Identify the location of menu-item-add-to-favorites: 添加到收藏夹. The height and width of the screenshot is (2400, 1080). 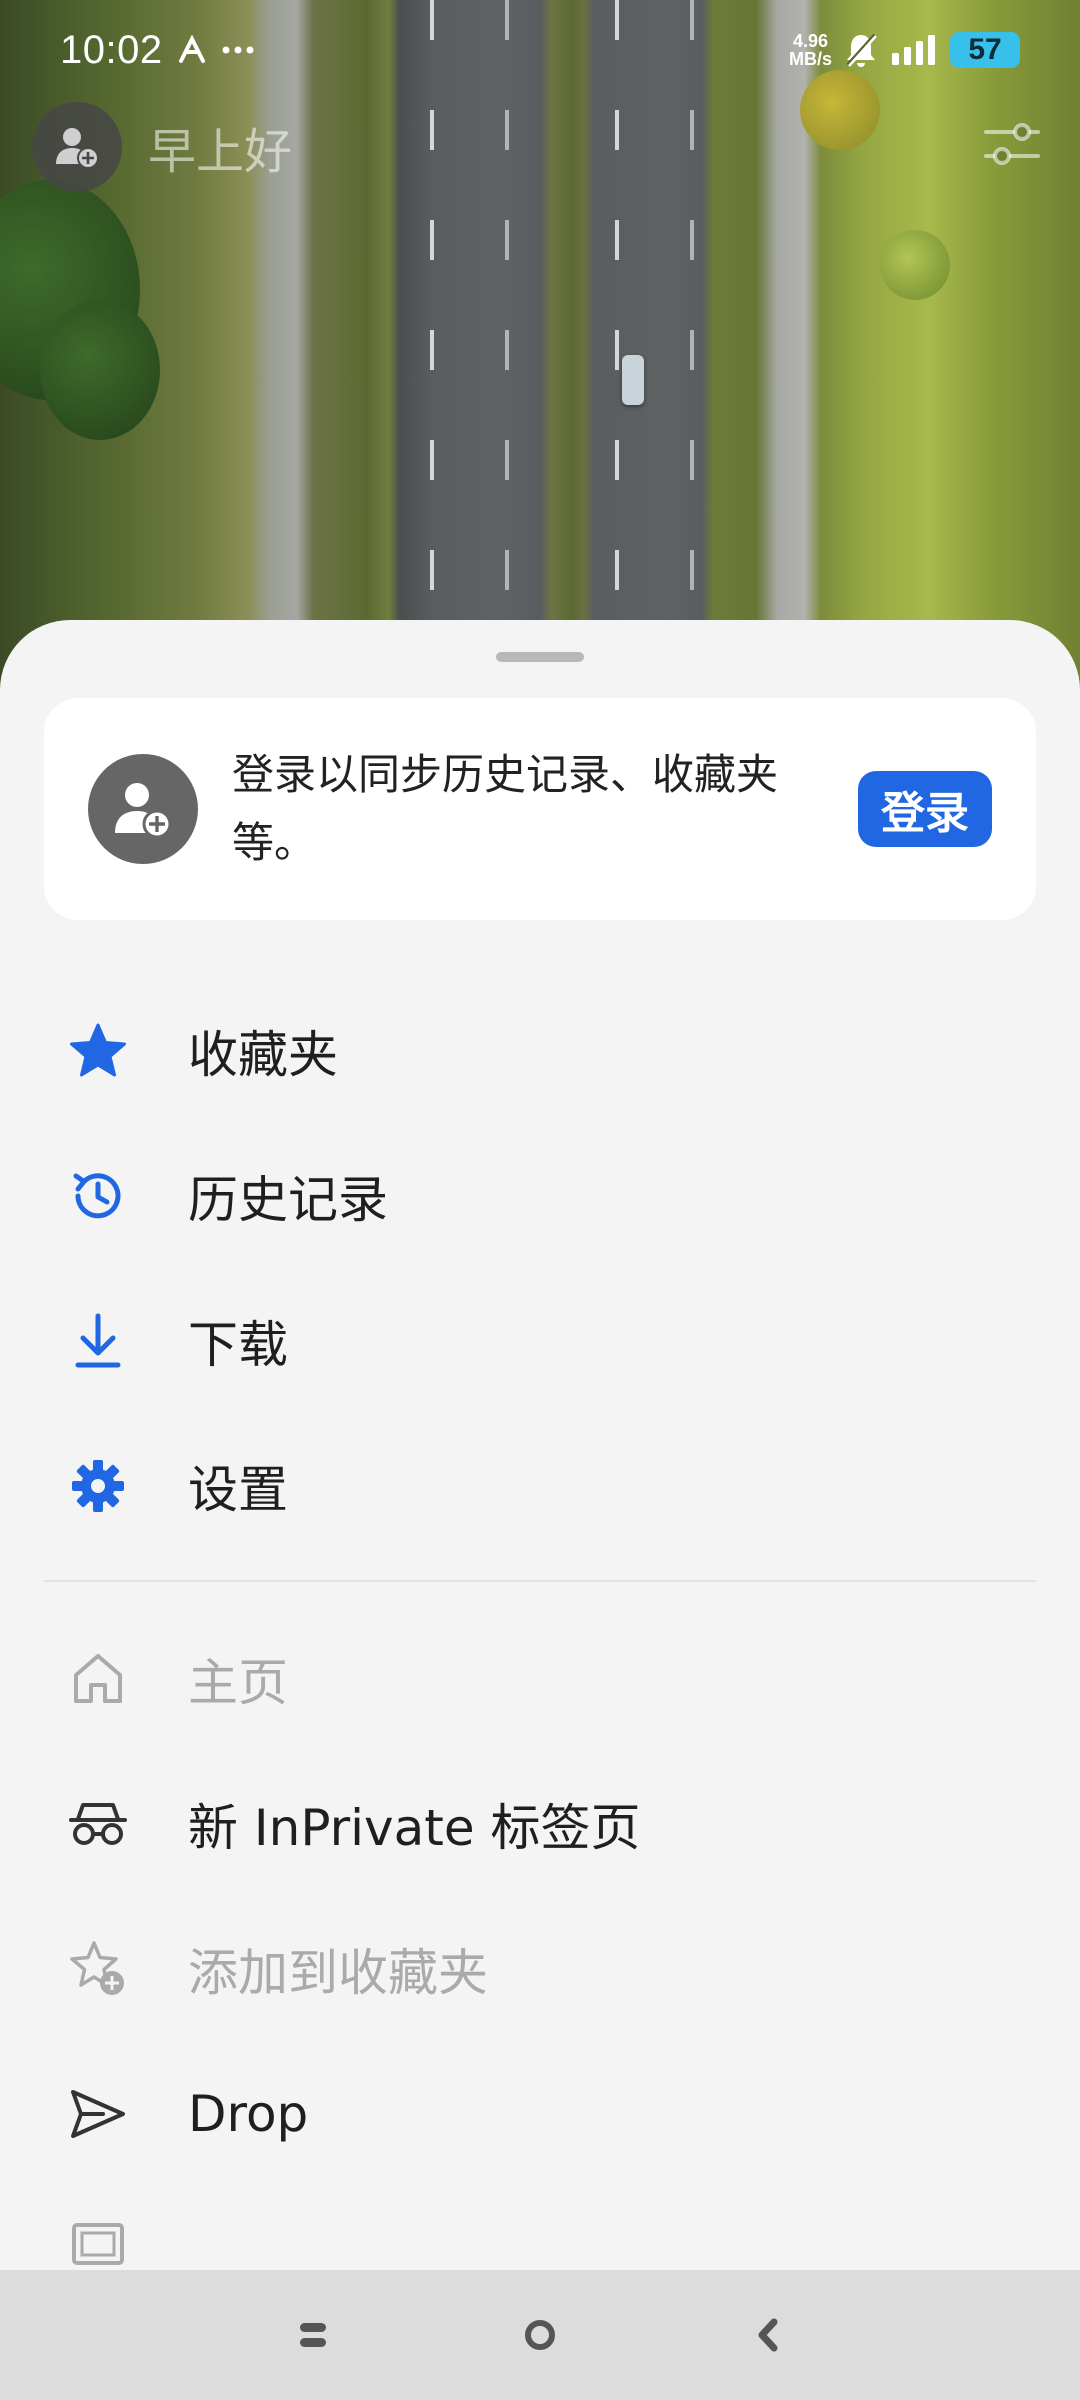
(540, 1968).